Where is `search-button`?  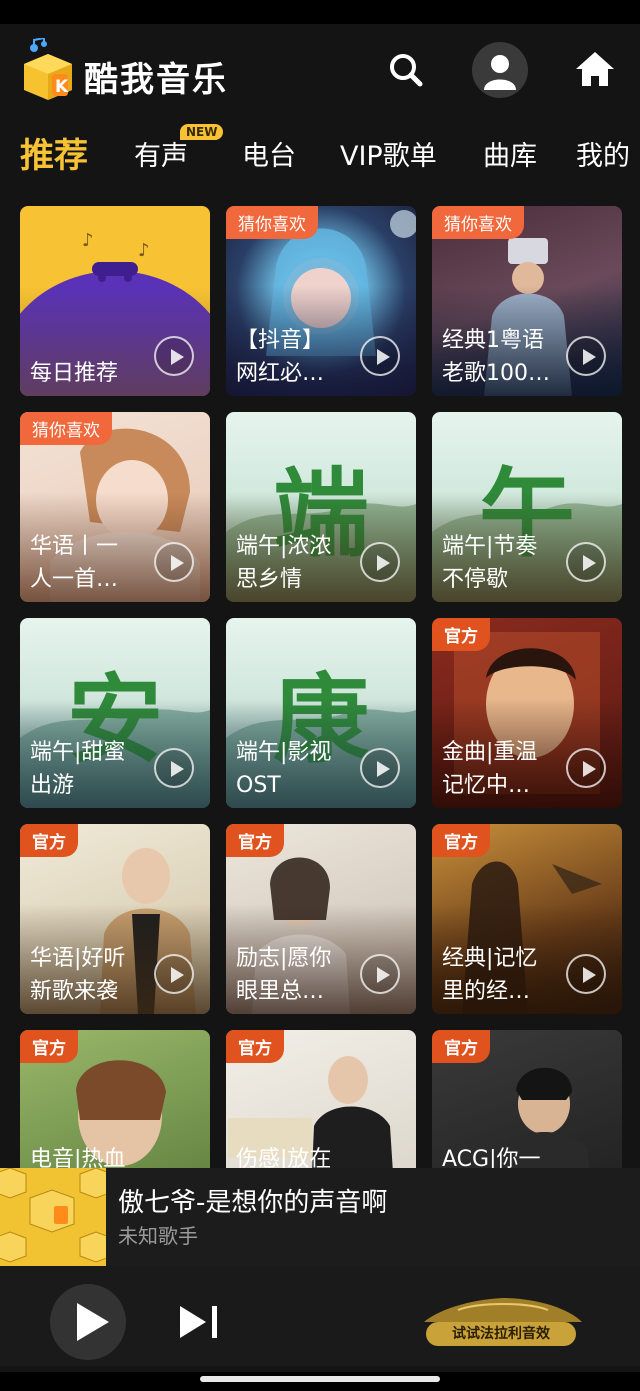
search-button is located at coordinates (406, 70).